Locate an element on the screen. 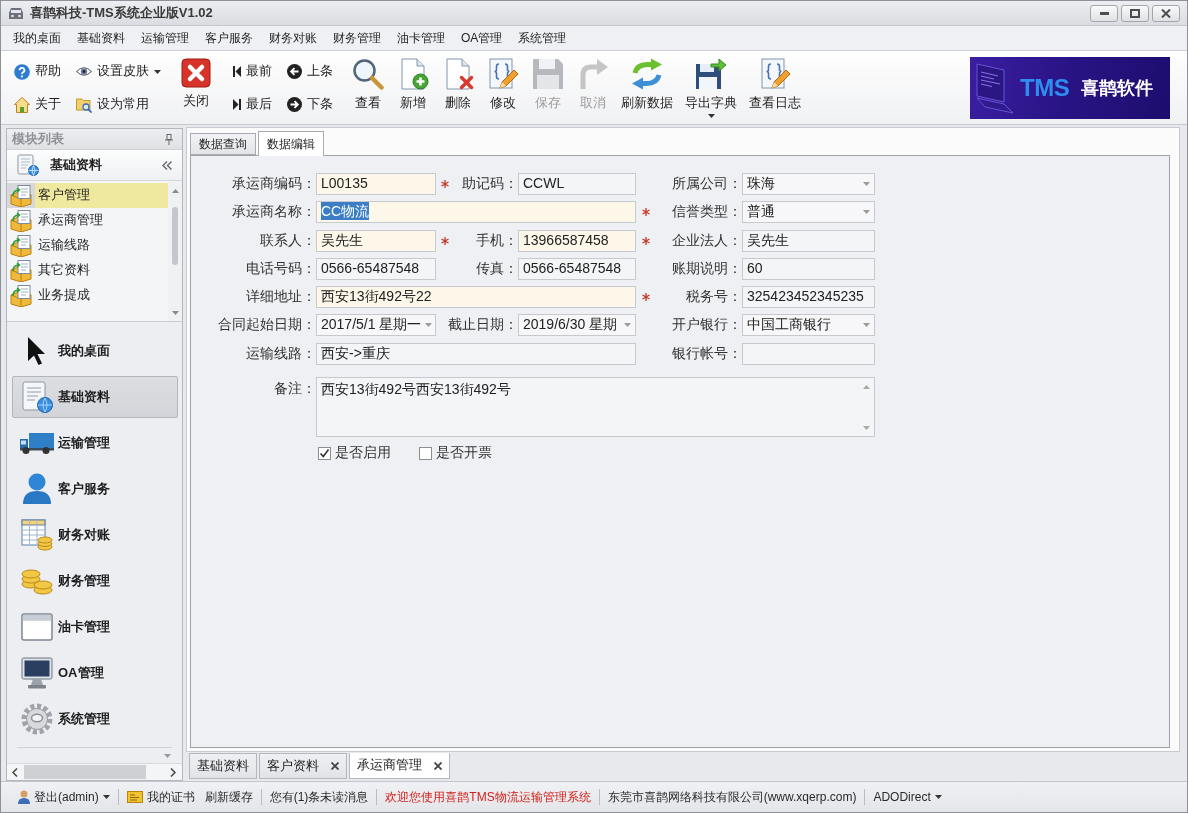 The height and width of the screenshot is (813, 1188). toolbar-button: 查看日志 is located at coordinates (775, 88).